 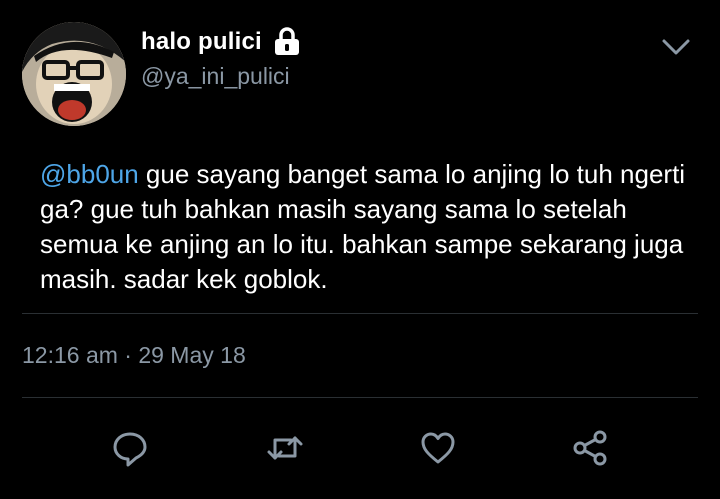 I want to click on mention-link: @bb0un, so click(x=89, y=174).